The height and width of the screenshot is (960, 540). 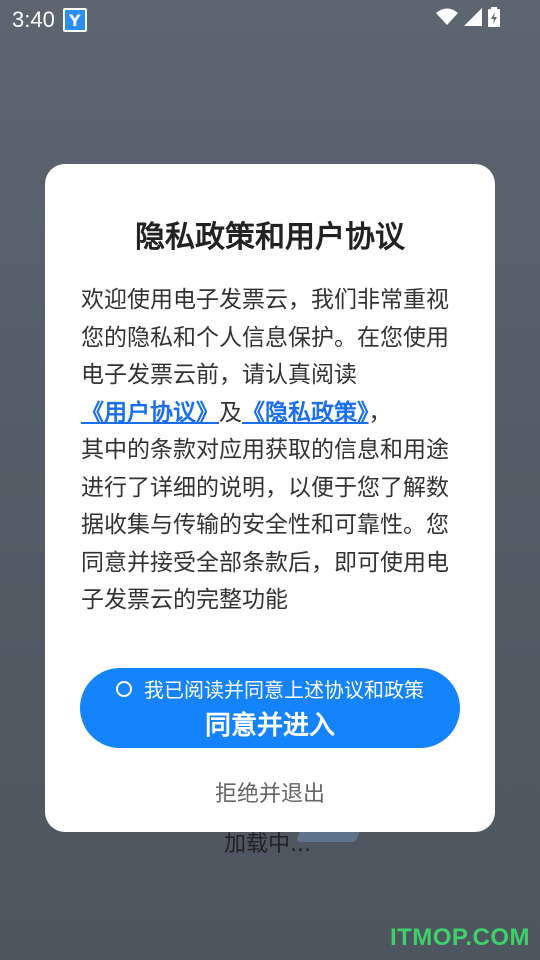 I want to click on wifi-icon, so click(x=447, y=16).